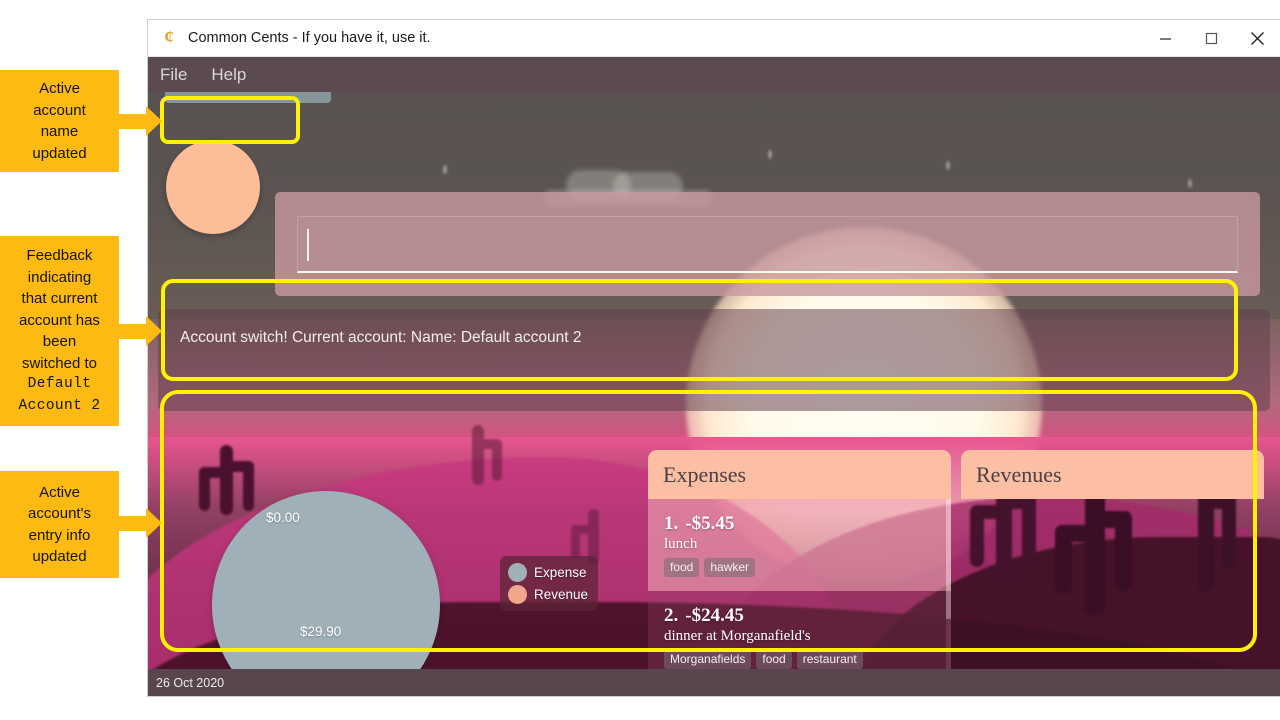 The height and width of the screenshot is (720, 1280). Describe the element at coordinates (283, 517) in the screenshot. I see `pie-label-revenue: $0.00` at that location.